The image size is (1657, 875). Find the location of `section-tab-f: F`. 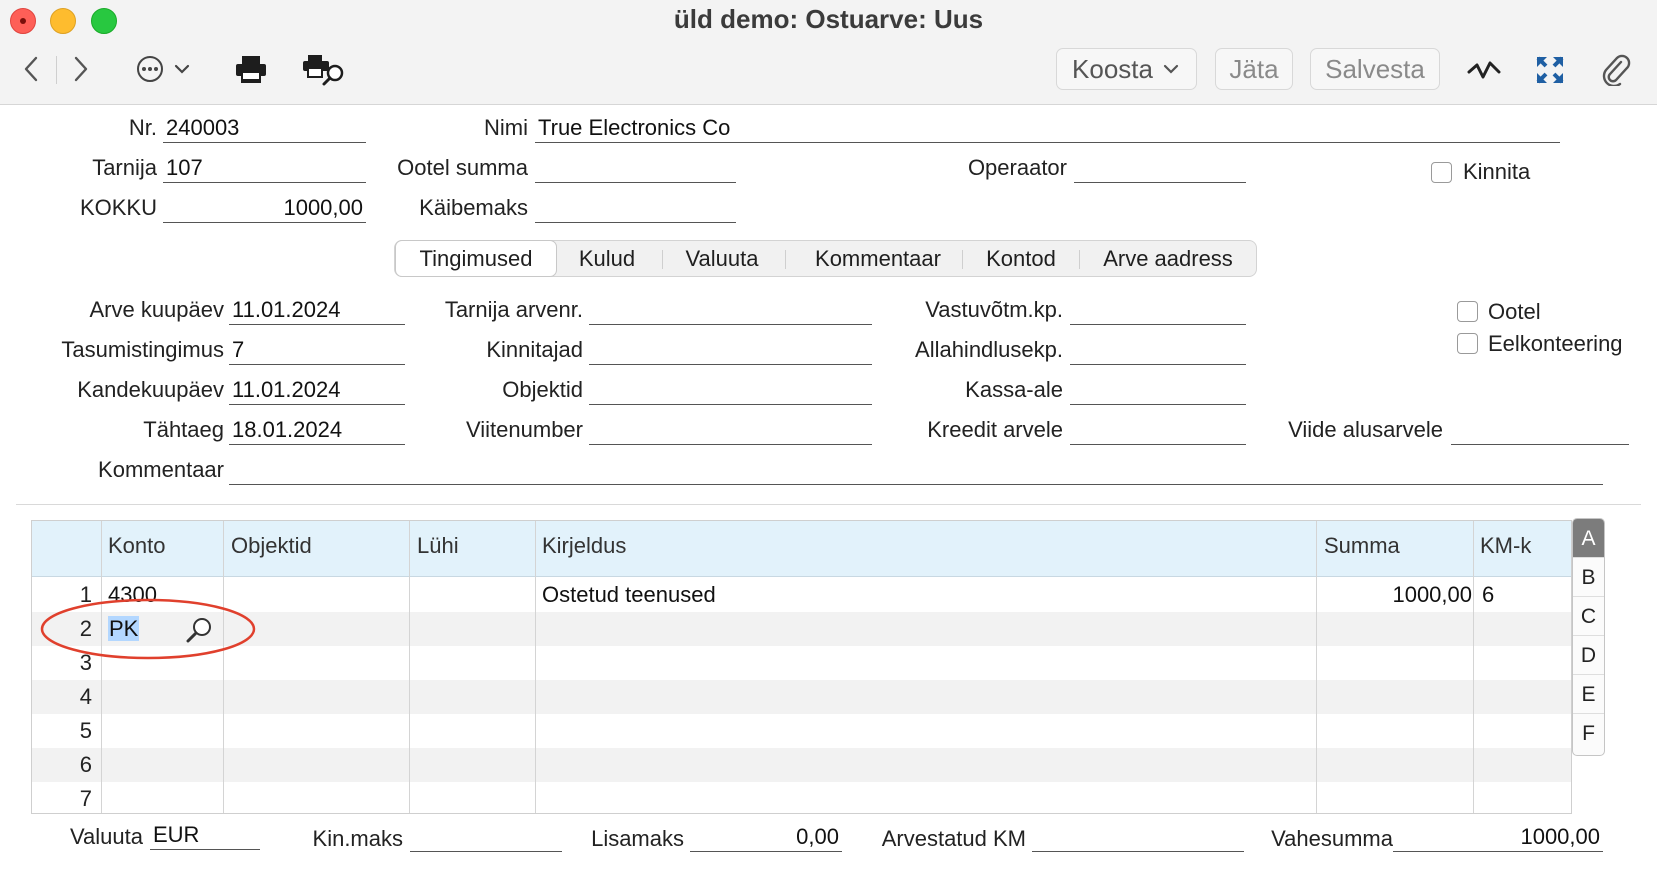

section-tab-f: F is located at coordinates (1588, 733).